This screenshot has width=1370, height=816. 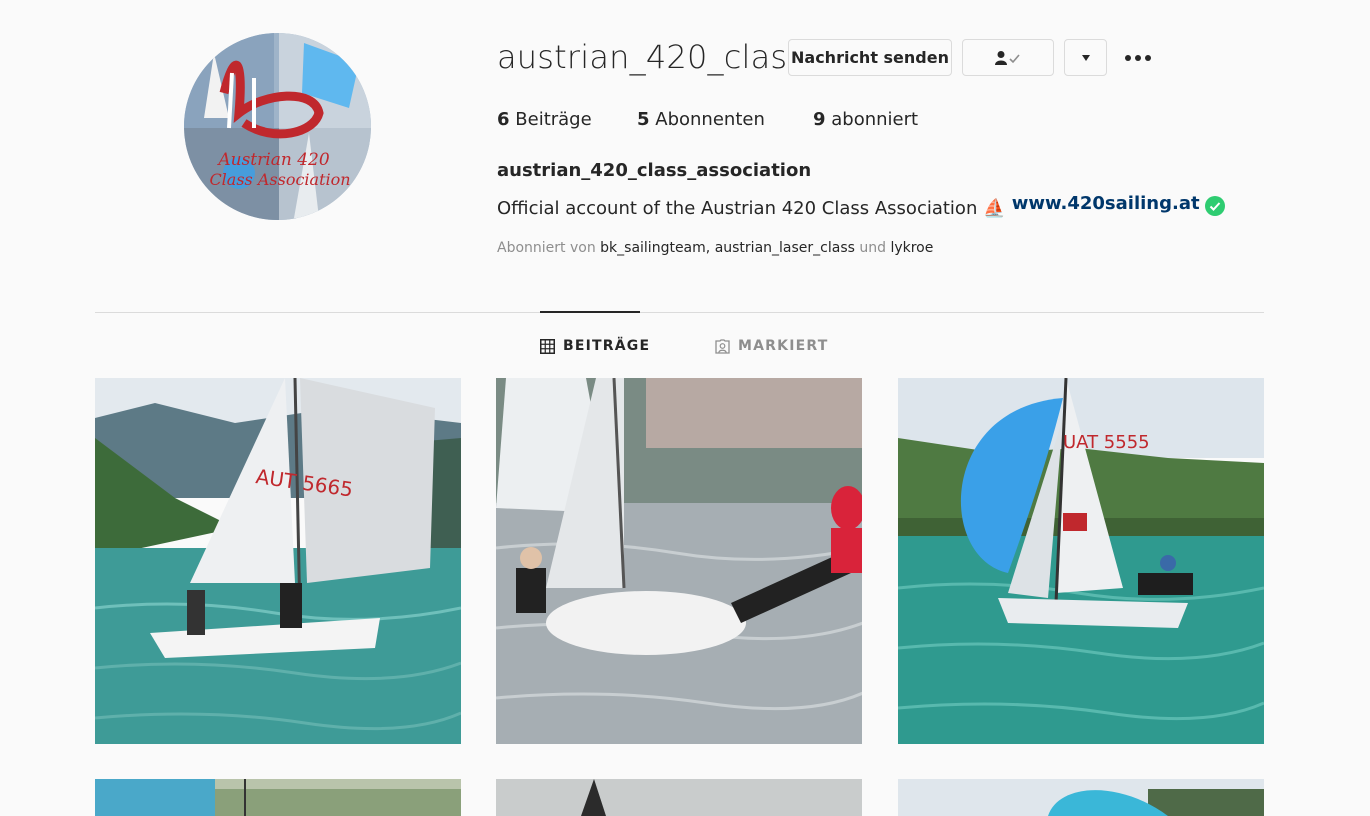 What do you see at coordinates (653, 248) in the screenshot?
I see `followed-by-user: bk_sailingteam` at bounding box center [653, 248].